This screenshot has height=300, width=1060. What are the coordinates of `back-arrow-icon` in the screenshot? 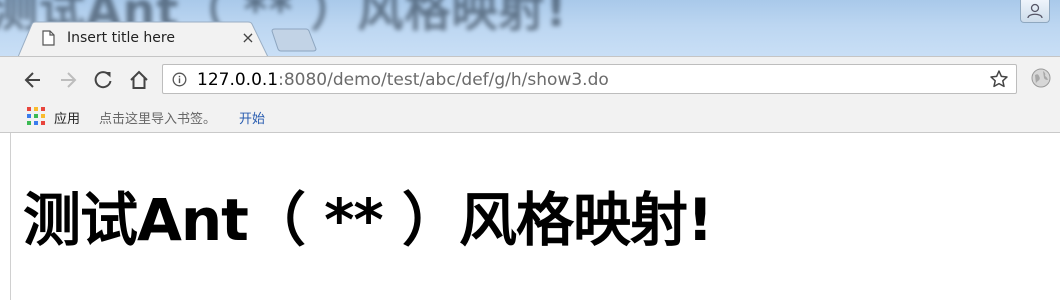 It's located at (33, 80).